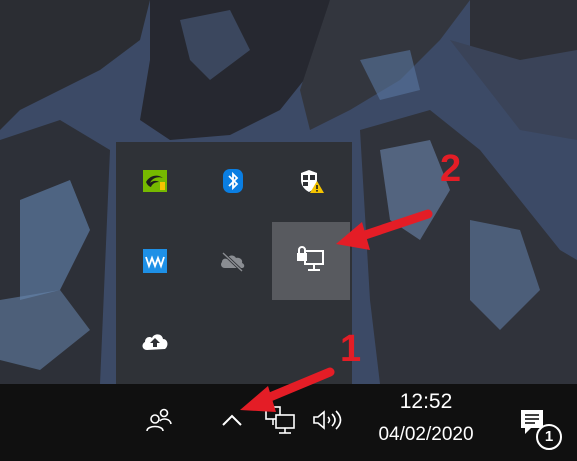  I want to click on clock-date: 04/02/2020, so click(426, 434).